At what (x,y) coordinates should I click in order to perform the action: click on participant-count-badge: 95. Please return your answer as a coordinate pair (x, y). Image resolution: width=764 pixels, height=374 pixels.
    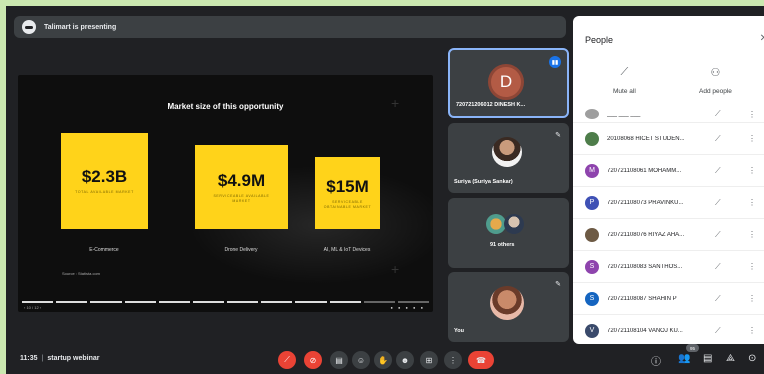
    Looking at the image, I should click on (692, 348).